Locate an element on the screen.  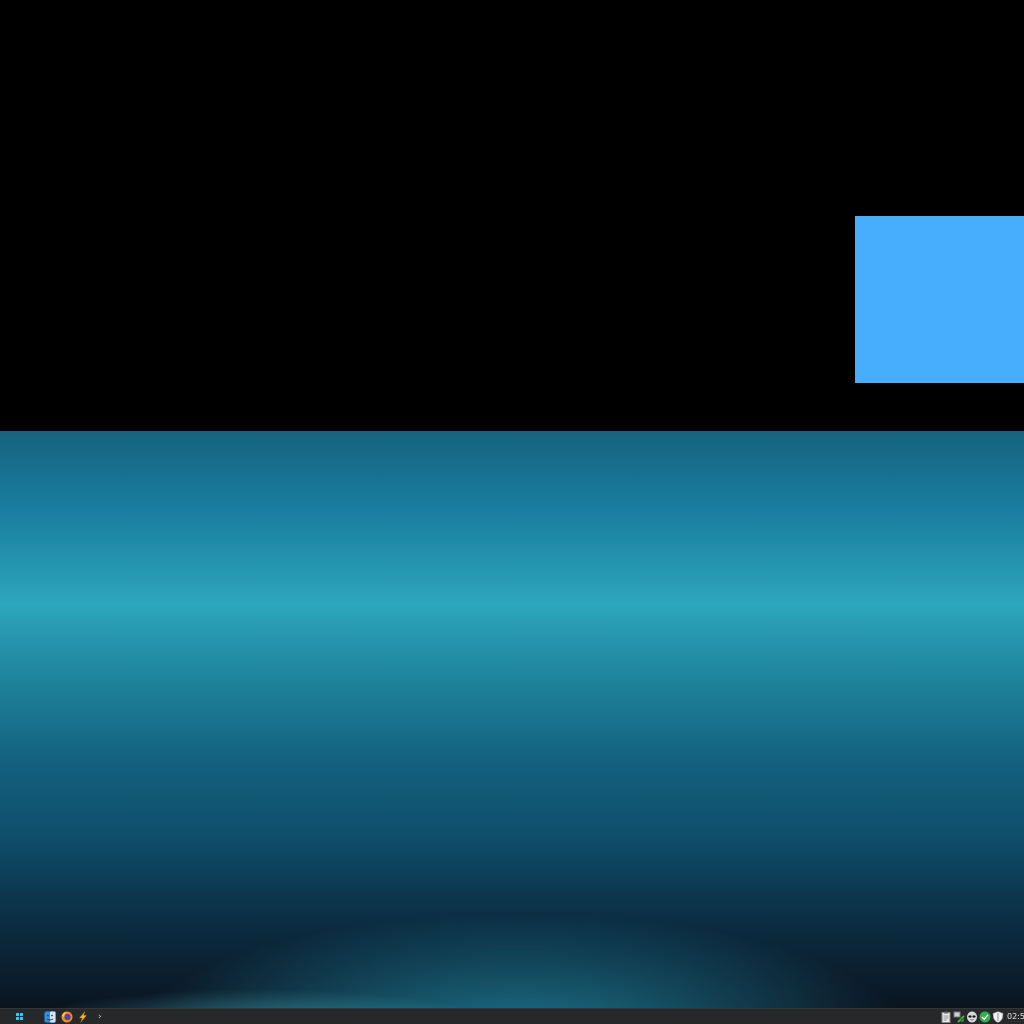
taskbar: › 02:5 is located at coordinates (512, 1016).